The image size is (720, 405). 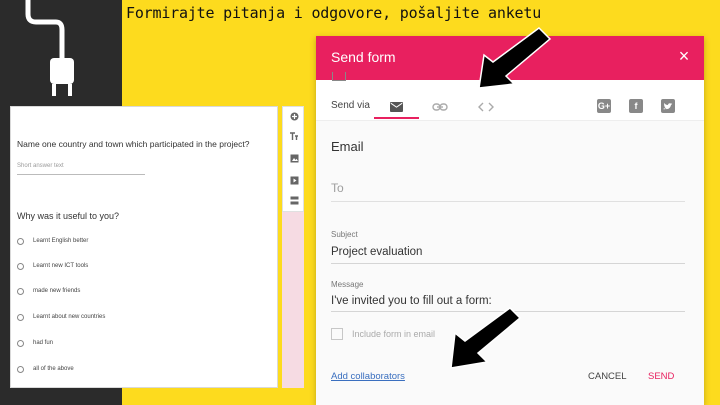 I want to click on option-item: made new friends, so click(x=48, y=291).